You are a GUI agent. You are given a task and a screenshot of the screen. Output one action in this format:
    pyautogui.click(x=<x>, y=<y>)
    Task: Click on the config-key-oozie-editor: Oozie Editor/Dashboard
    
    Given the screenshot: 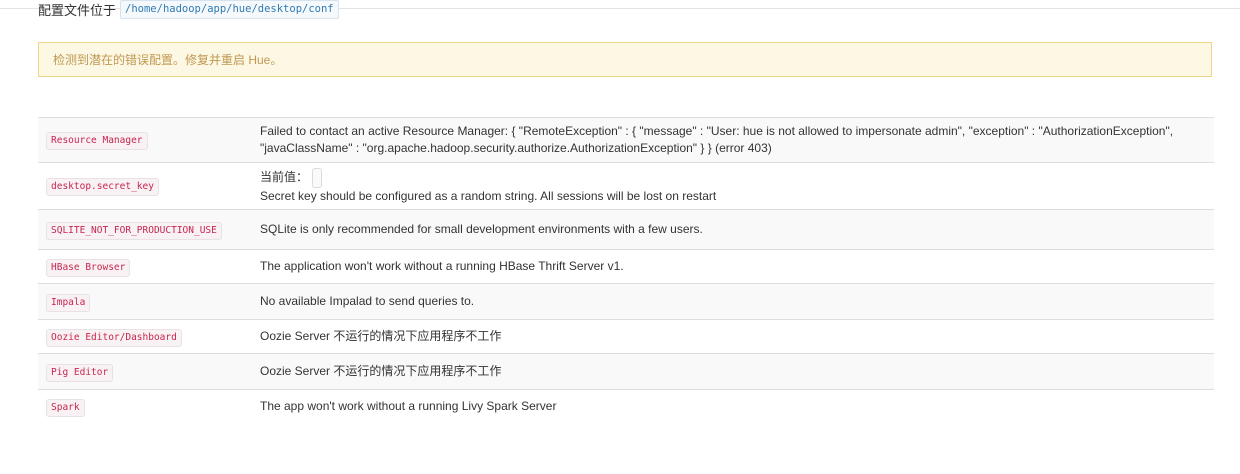 What is the action you would take?
    pyautogui.click(x=114, y=337)
    